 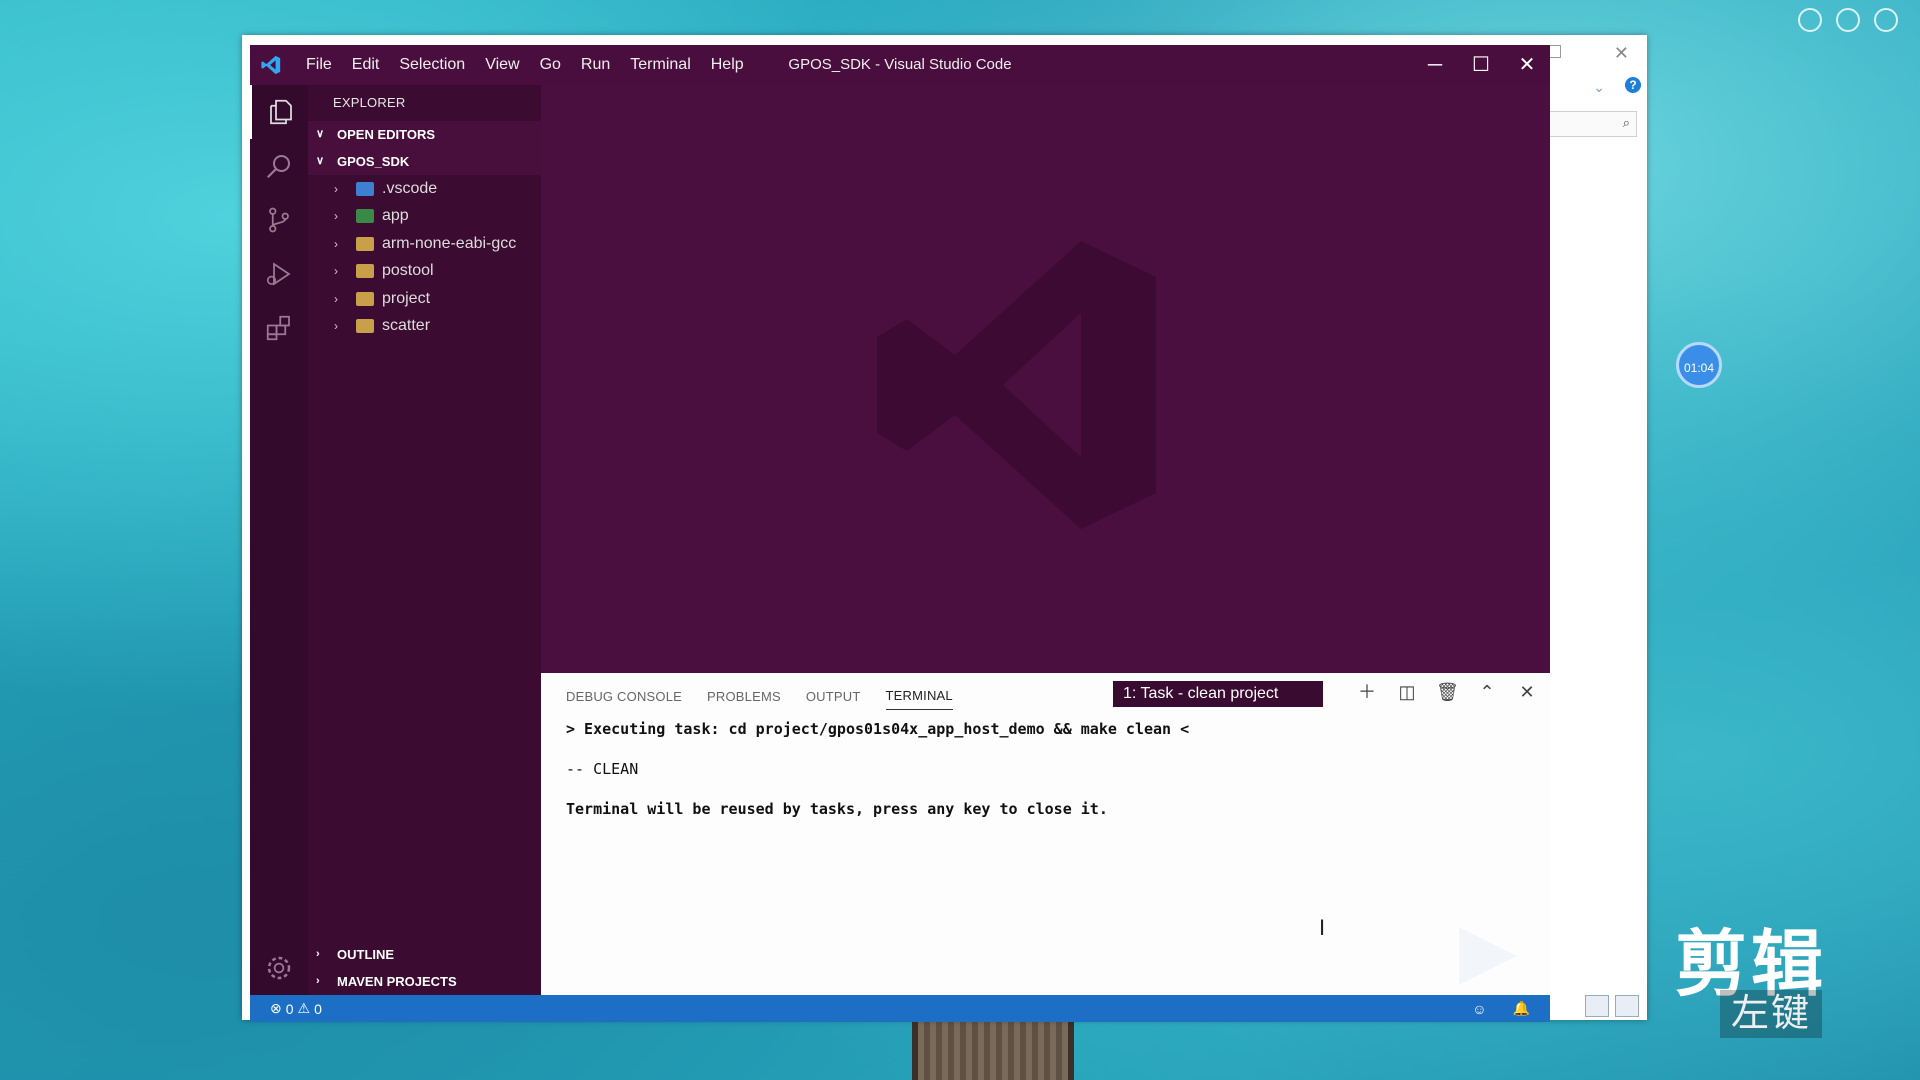 I want to click on refresh-icon, so click(x=1848, y=20).